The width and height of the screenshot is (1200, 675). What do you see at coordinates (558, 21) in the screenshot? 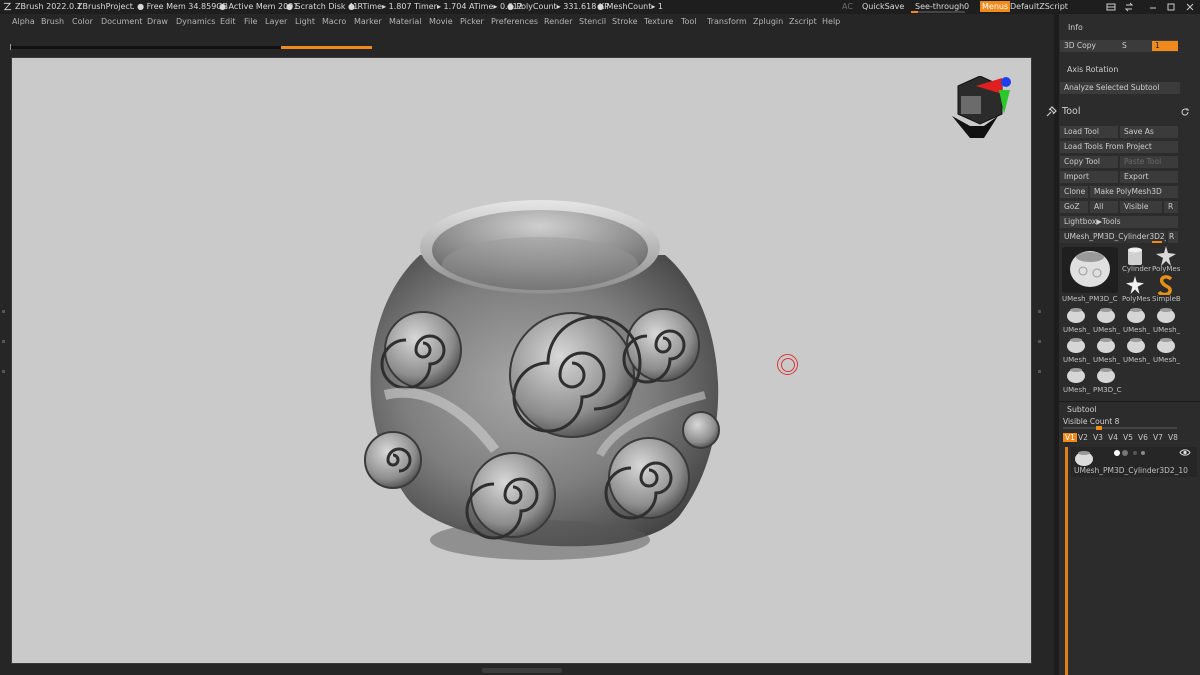
I see `menu-render: Render` at bounding box center [558, 21].